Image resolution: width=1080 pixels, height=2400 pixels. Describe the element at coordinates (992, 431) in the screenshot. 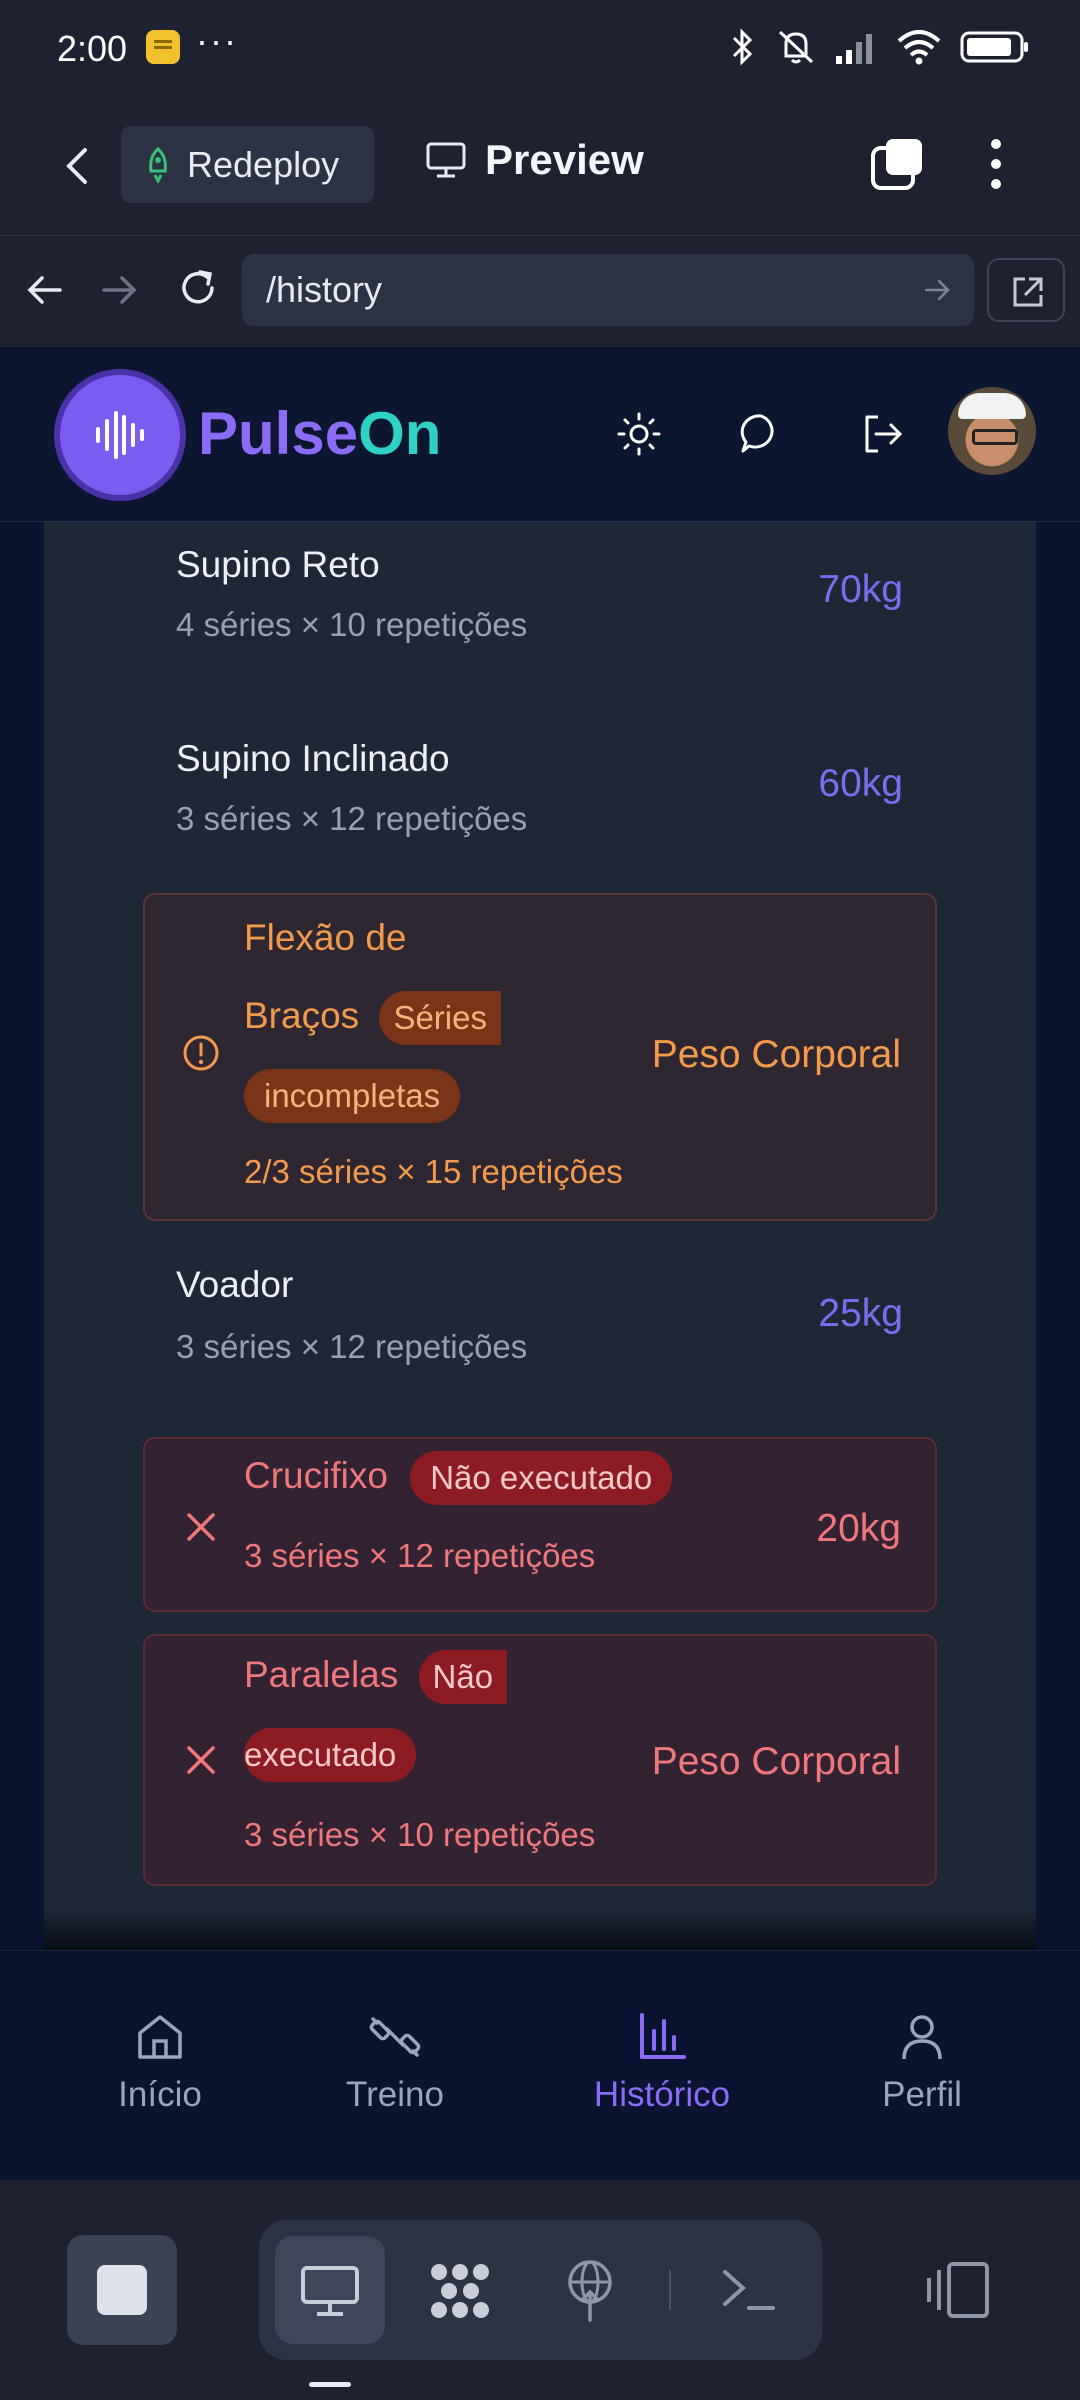

I see `avatar` at that location.